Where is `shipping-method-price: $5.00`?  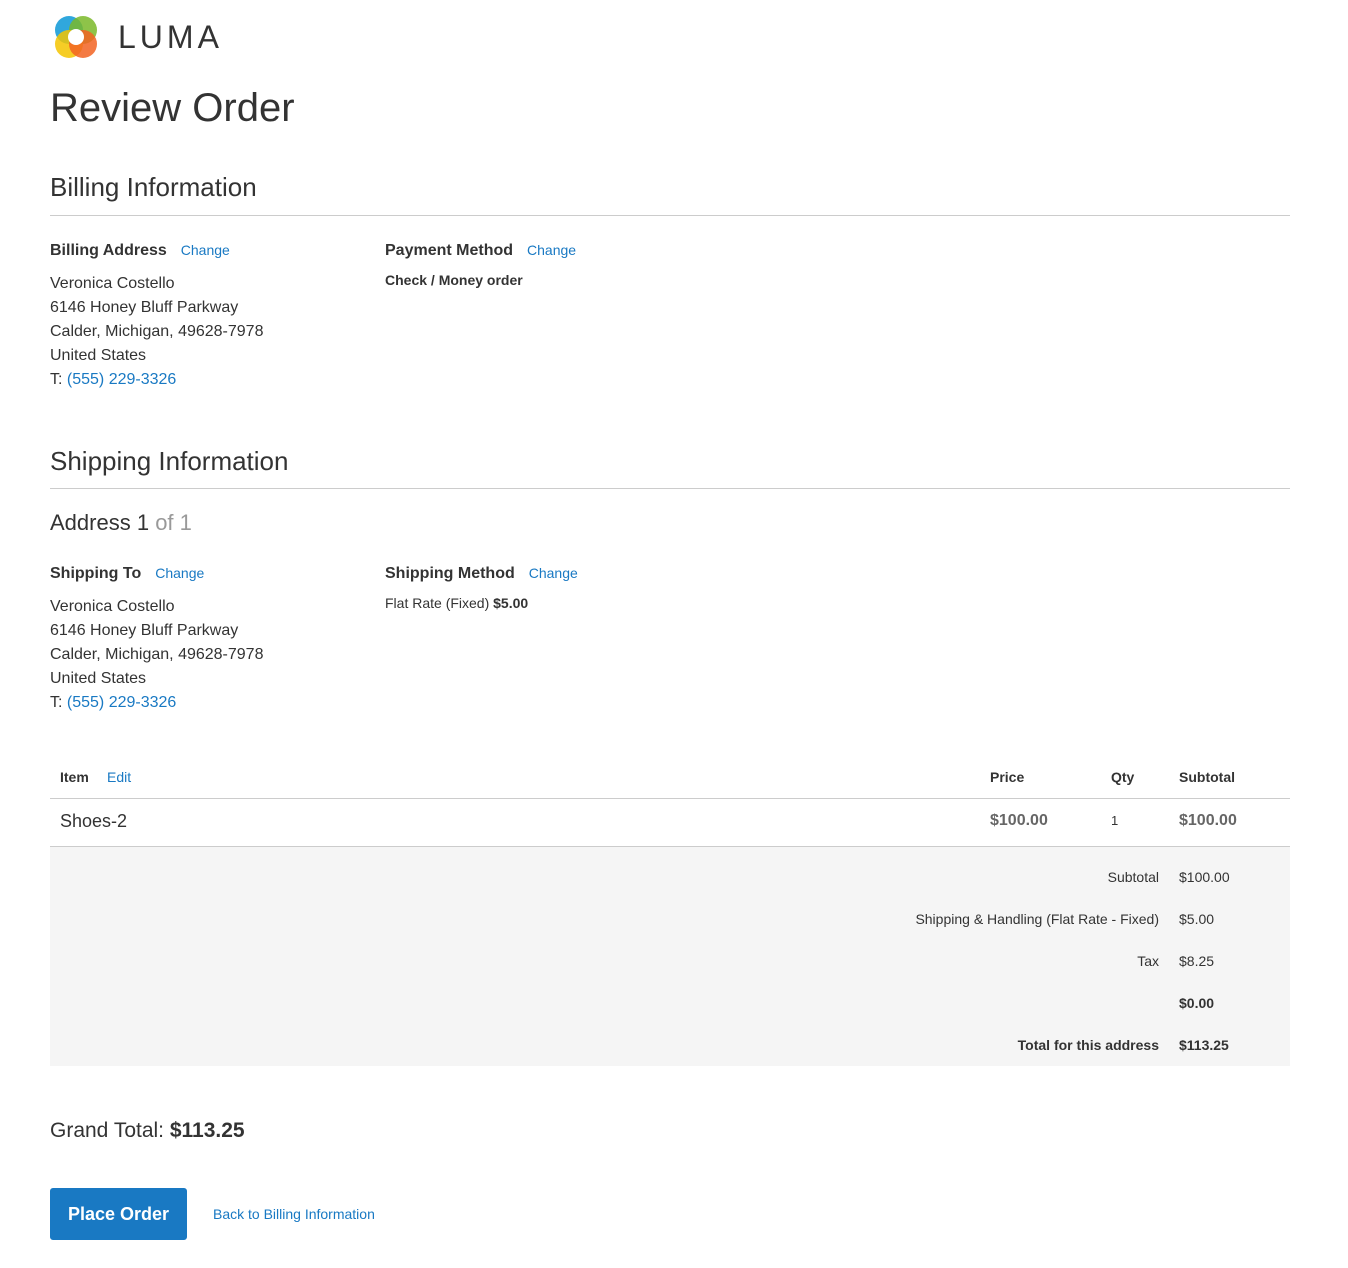 shipping-method-price: $5.00 is located at coordinates (511, 603).